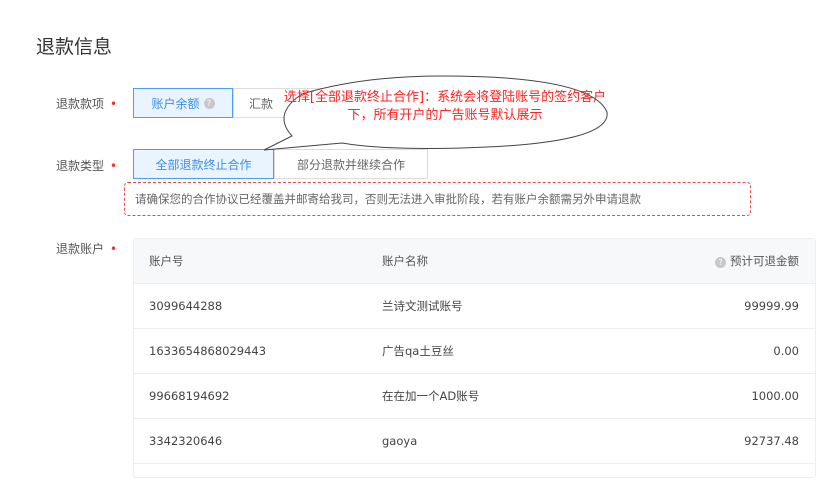 This screenshot has height=495, width=837. Describe the element at coordinates (189, 396) in the screenshot. I see `account-id: 99668194692` at that location.